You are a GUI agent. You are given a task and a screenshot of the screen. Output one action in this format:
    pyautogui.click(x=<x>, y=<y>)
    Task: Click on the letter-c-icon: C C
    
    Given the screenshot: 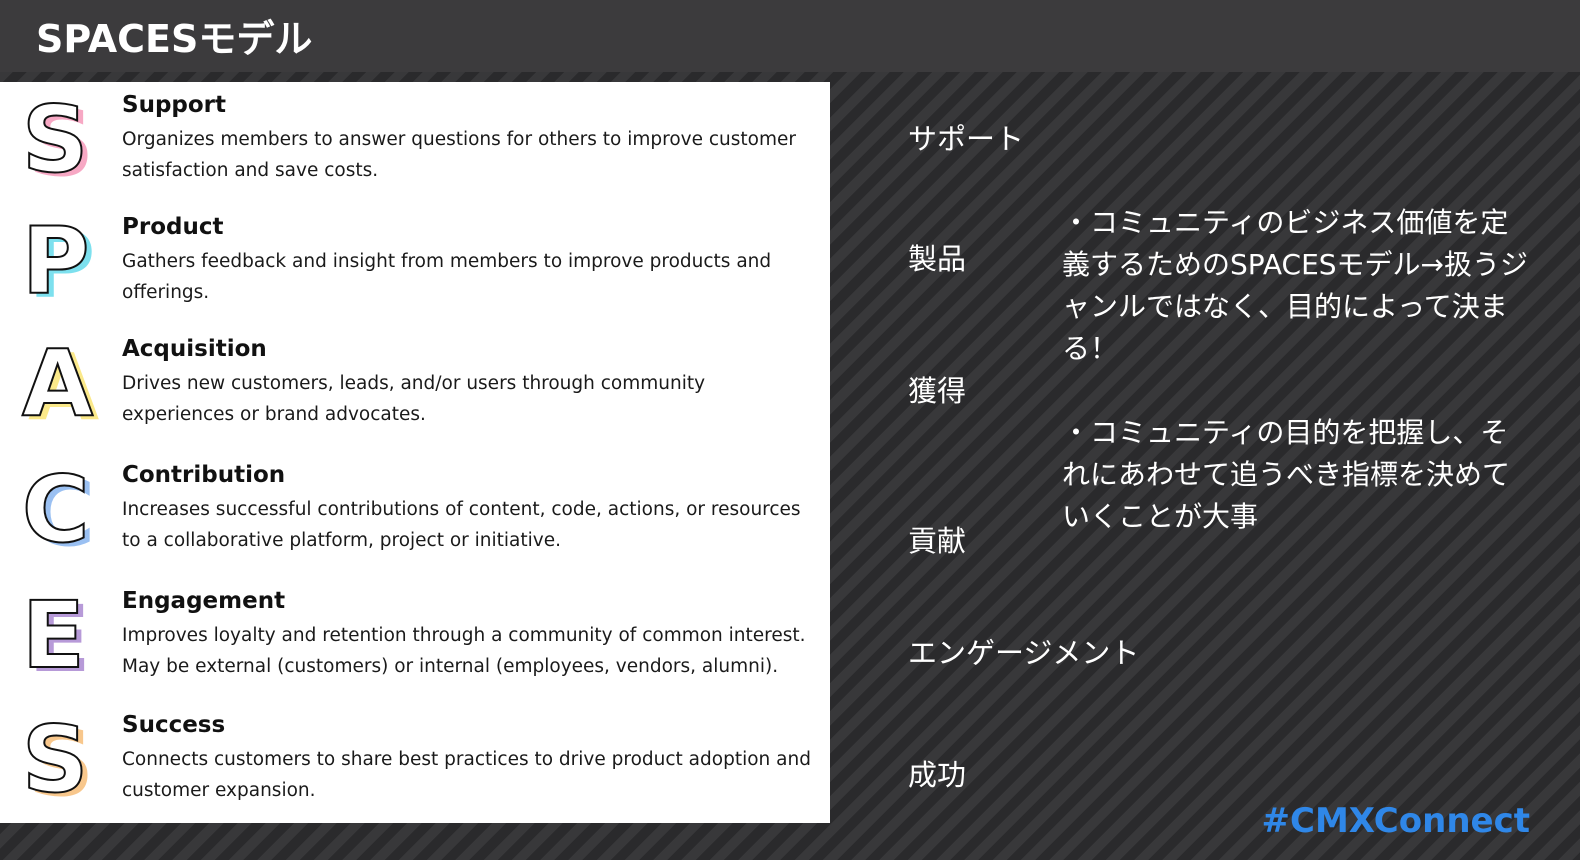 What is the action you would take?
    pyautogui.click(x=66, y=510)
    